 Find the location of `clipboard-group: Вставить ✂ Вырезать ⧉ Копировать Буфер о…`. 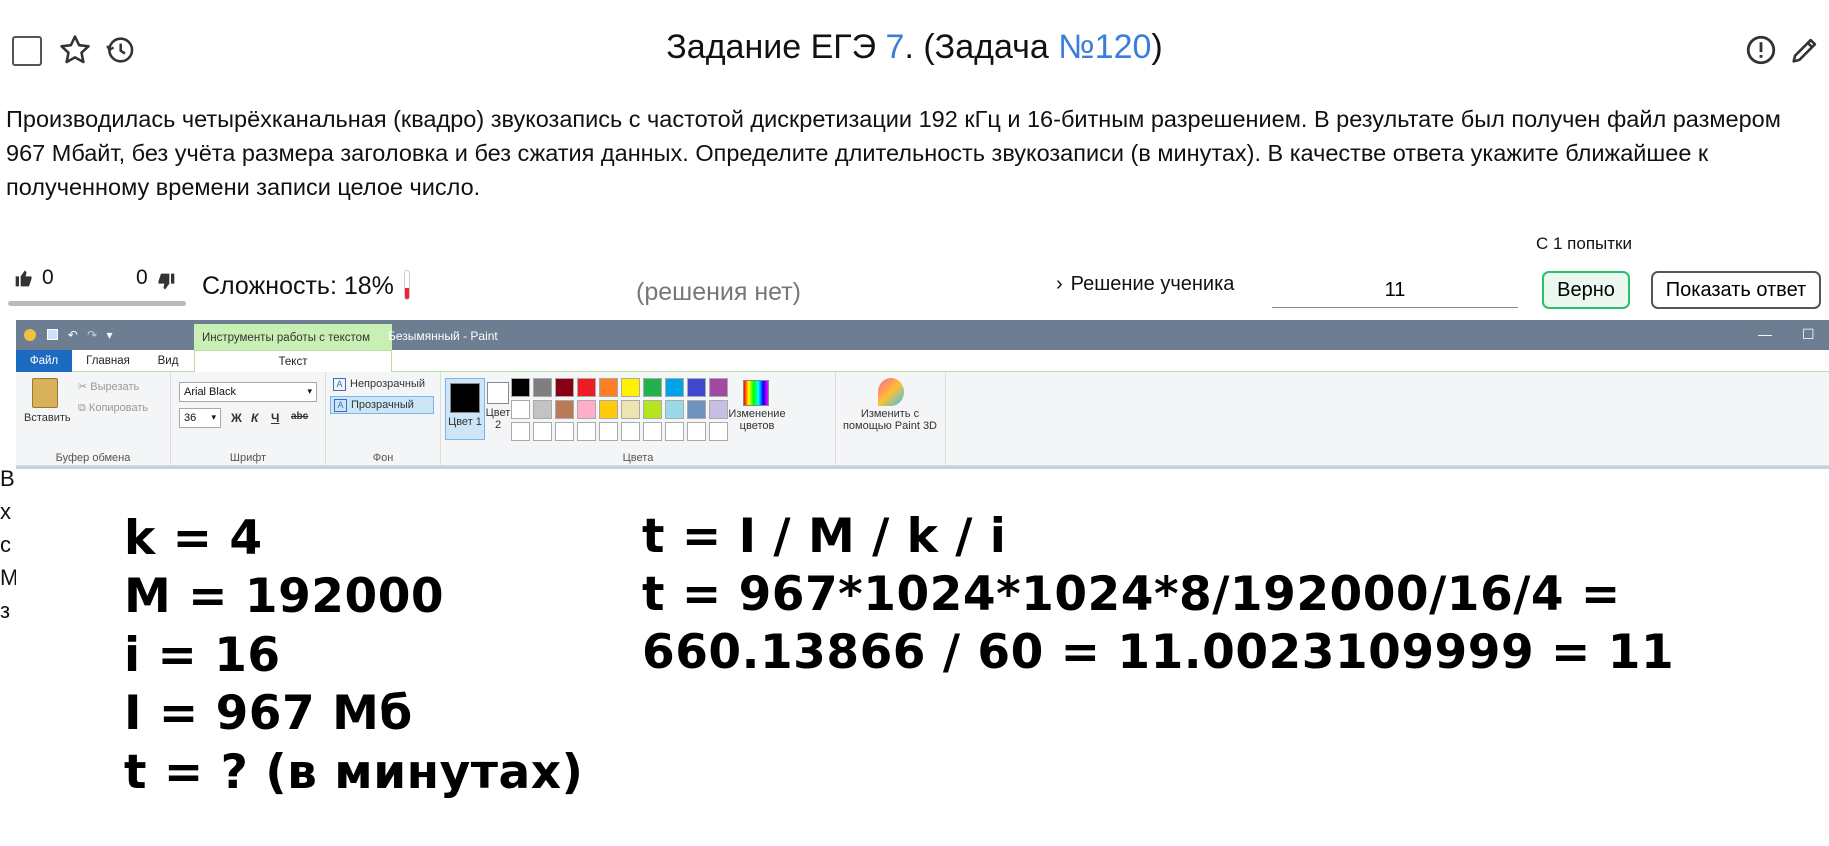

clipboard-group: Вставить ✂ Вырезать ⧉ Копировать Буфер о… is located at coordinates (93, 419).